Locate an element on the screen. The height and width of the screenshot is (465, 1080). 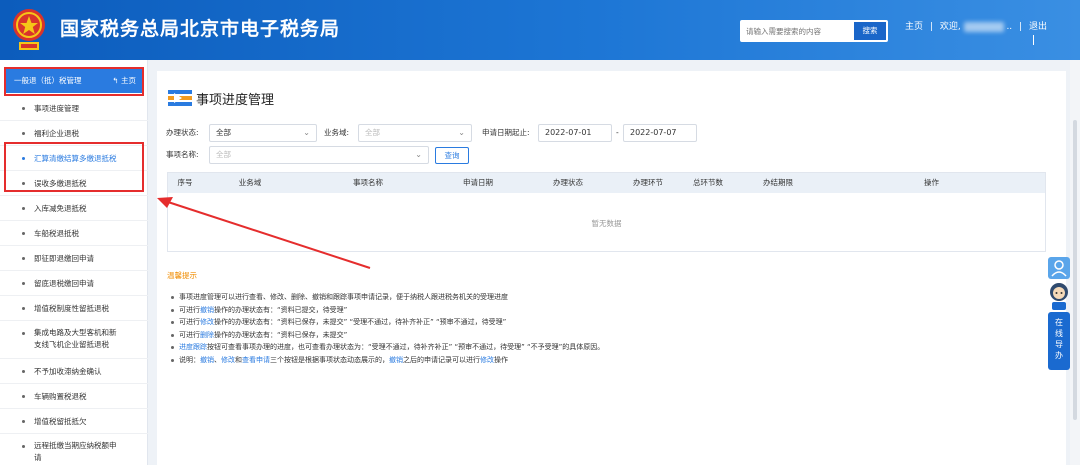
tip-link: 进度跟踪 is located at coordinates (193, 347).